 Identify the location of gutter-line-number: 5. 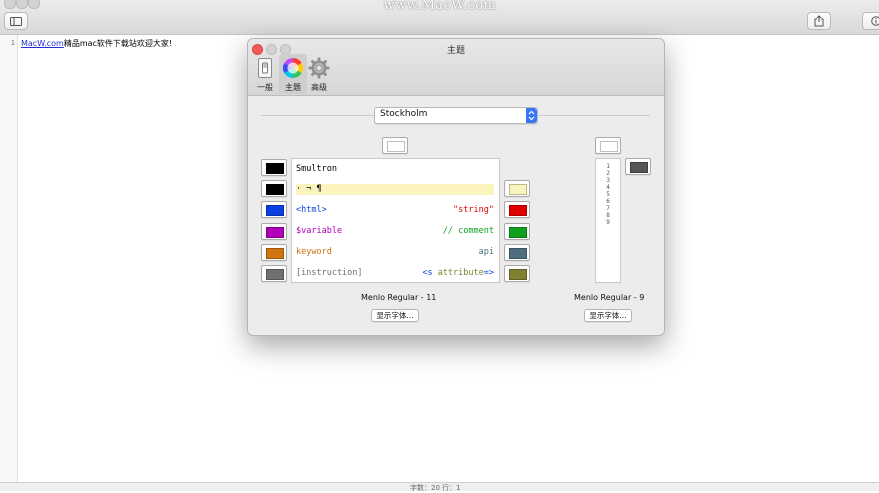
(608, 194).